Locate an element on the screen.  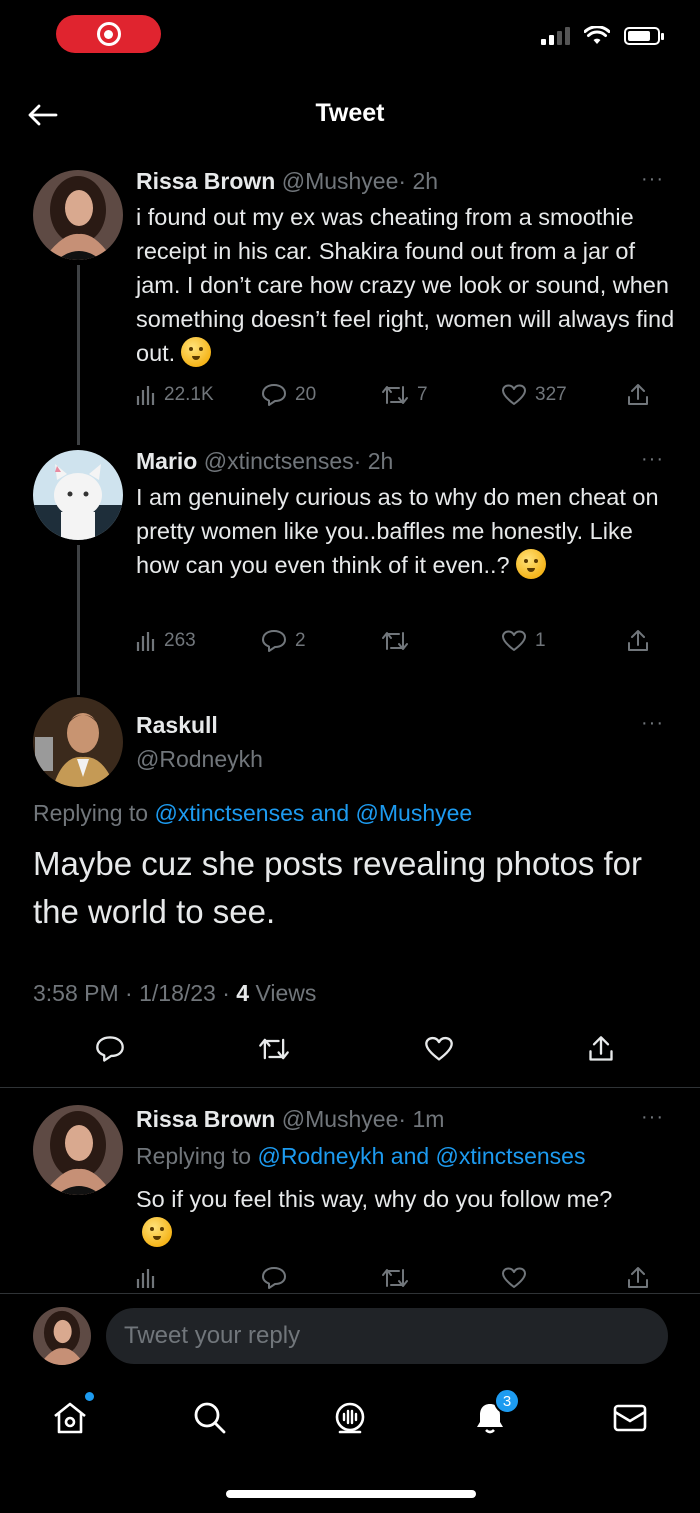
record-icon is located at coordinates (108, 34).